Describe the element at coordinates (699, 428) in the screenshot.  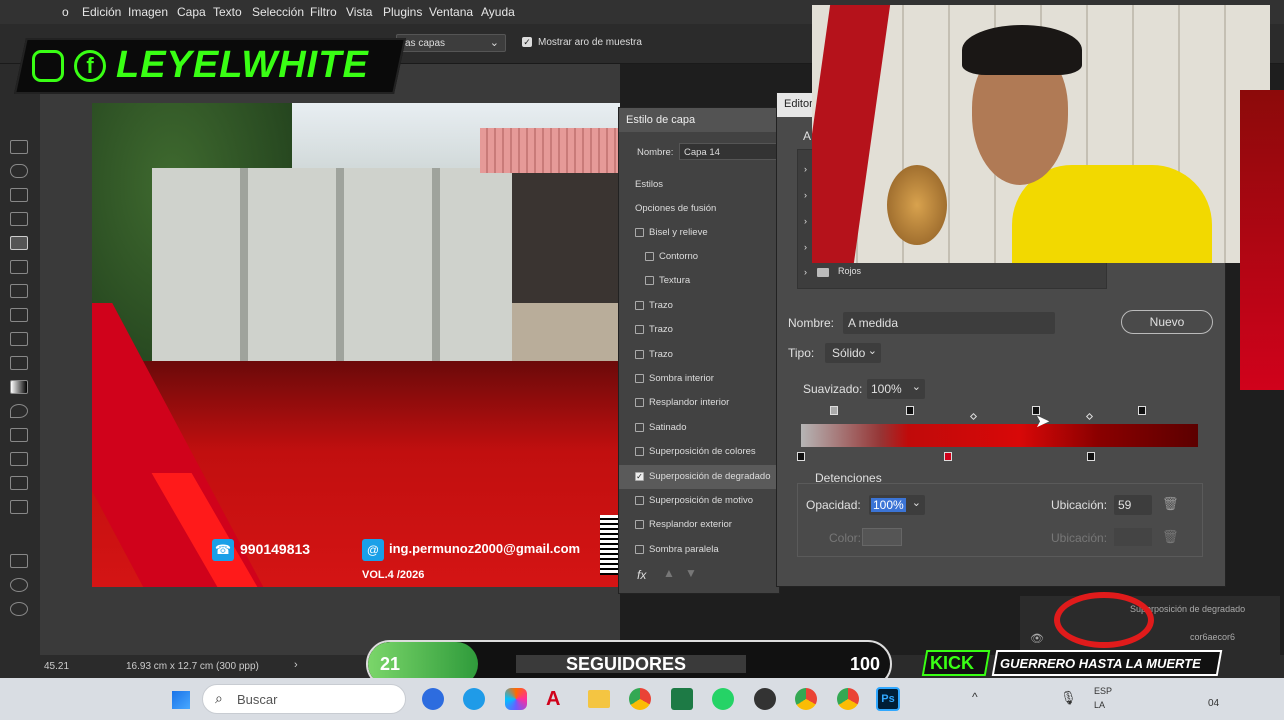
I see `style-item-satin: Satinado` at that location.